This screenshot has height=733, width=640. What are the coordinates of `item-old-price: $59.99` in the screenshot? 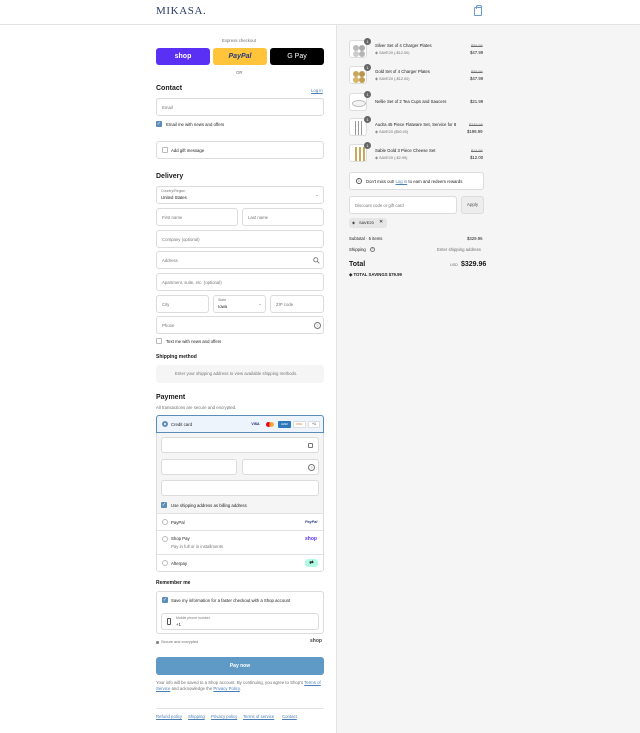 It's located at (477, 46).